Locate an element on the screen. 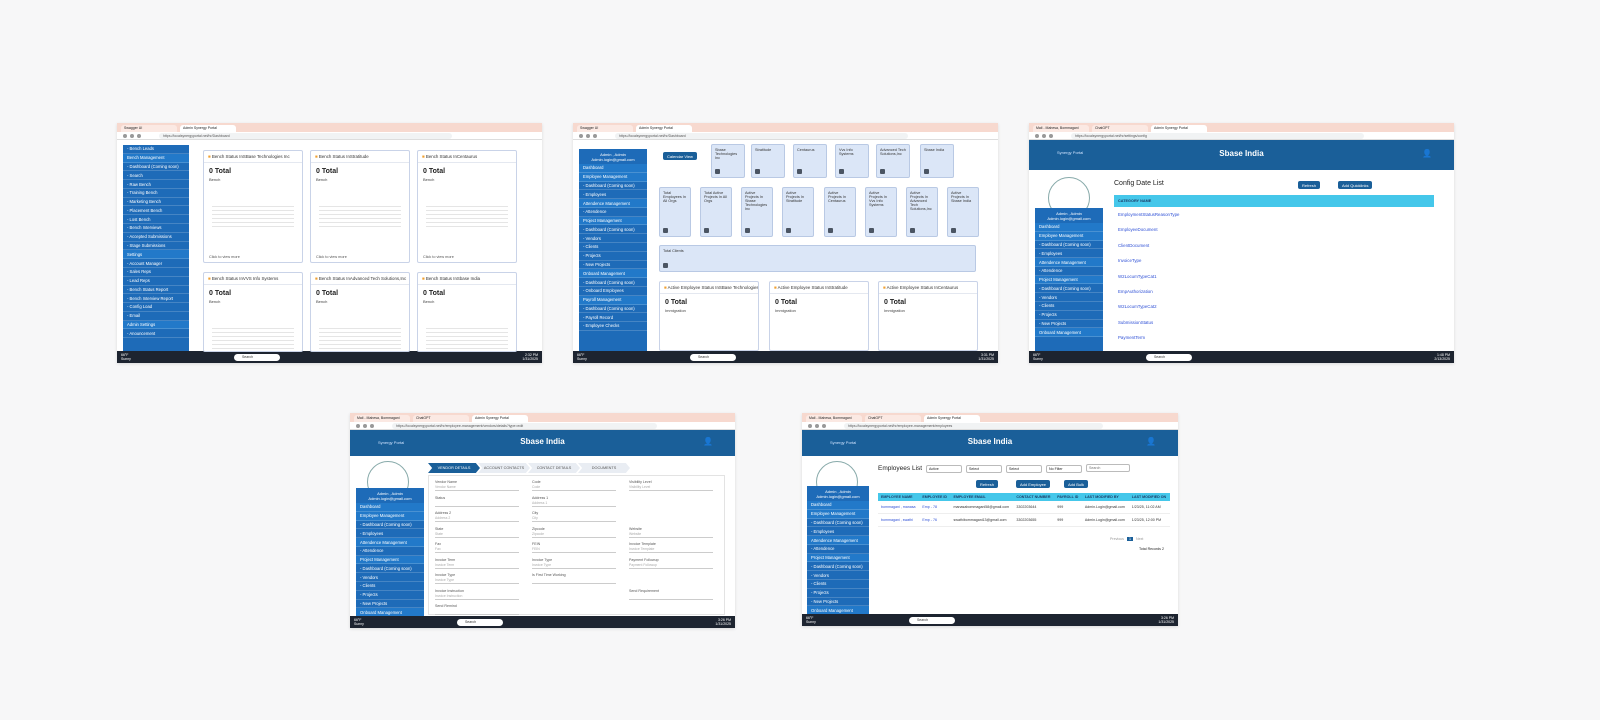 The image size is (1600, 720). form-input: Code is located at coordinates (574, 488).